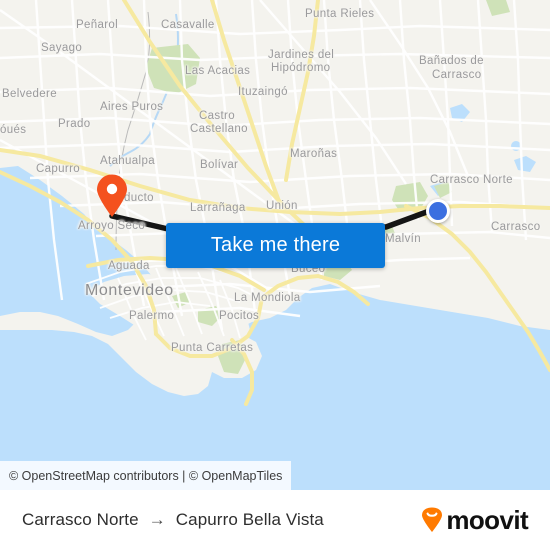 This screenshot has height=550, width=550. What do you see at coordinates (249, 519) in the screenshot?
I see `route-destination: Capurro Bella Vista` at bounding box center [249, 519].